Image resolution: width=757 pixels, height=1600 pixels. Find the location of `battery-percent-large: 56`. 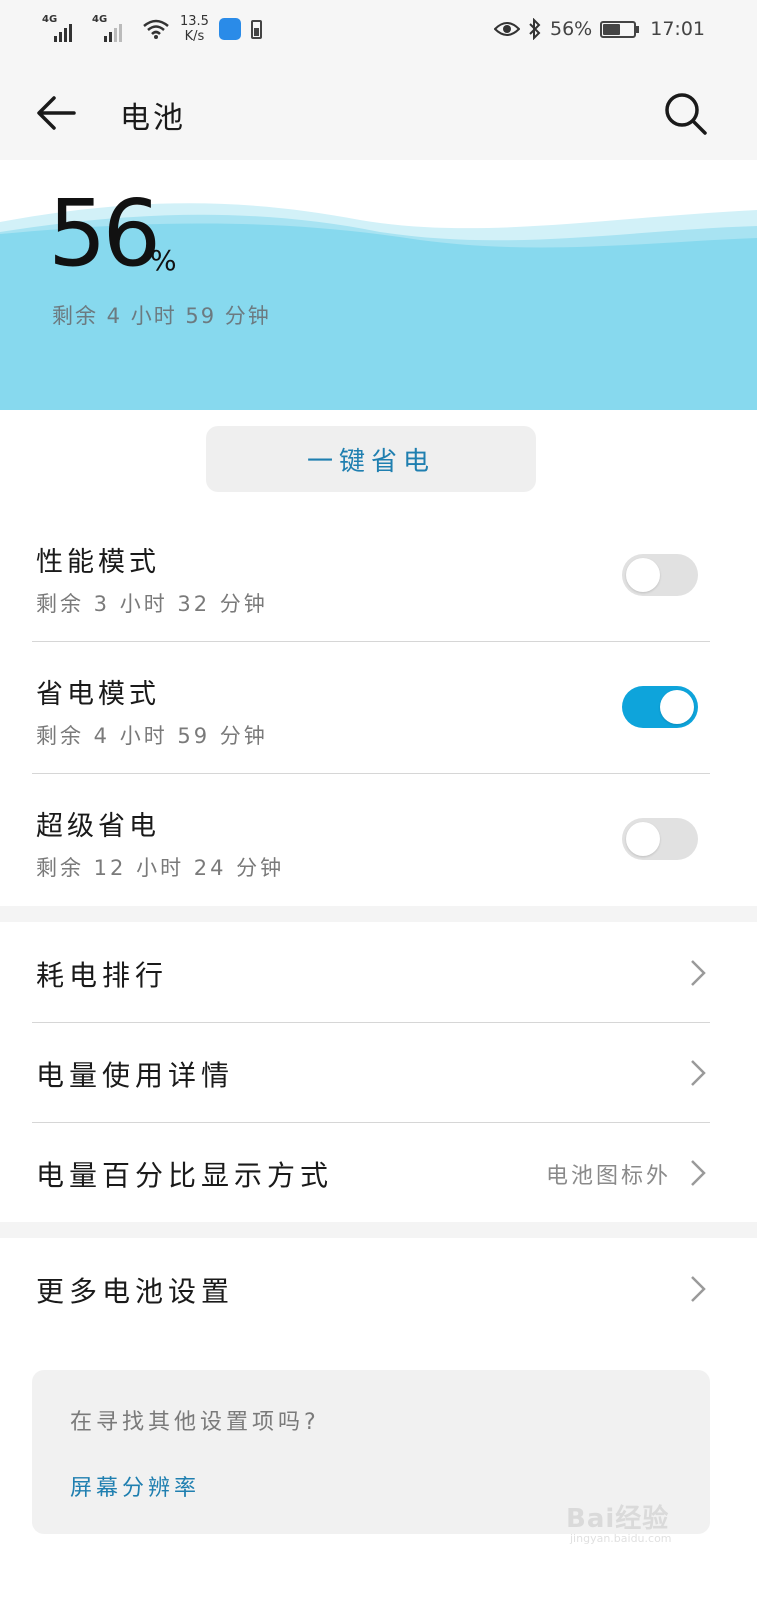

battery-percent-large: 56 is located at coordinates (104, 233).